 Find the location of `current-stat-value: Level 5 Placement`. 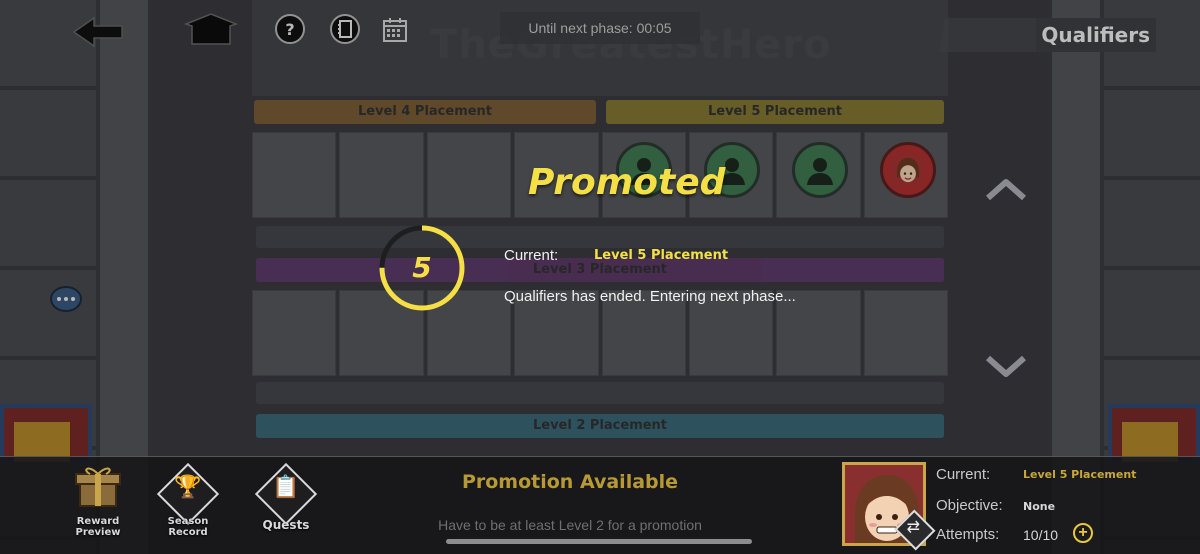

current-stat-value: Level 5 Placement is located at coordinates (1080, 474).